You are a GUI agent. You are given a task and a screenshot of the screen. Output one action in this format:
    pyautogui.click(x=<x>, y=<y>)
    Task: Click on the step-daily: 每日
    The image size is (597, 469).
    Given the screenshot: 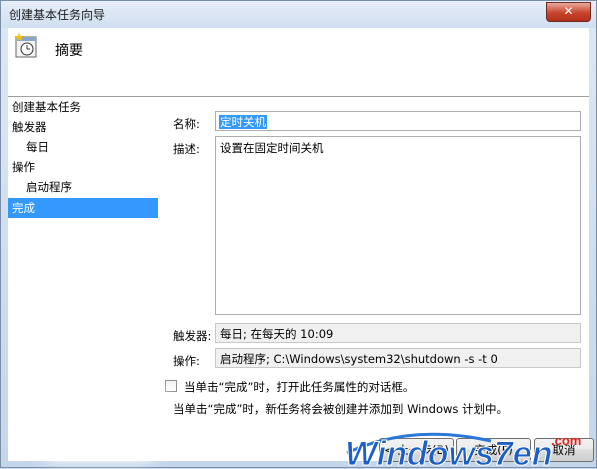 What is the action you would take?
    pyautogui.click(x=83, y=147)
    